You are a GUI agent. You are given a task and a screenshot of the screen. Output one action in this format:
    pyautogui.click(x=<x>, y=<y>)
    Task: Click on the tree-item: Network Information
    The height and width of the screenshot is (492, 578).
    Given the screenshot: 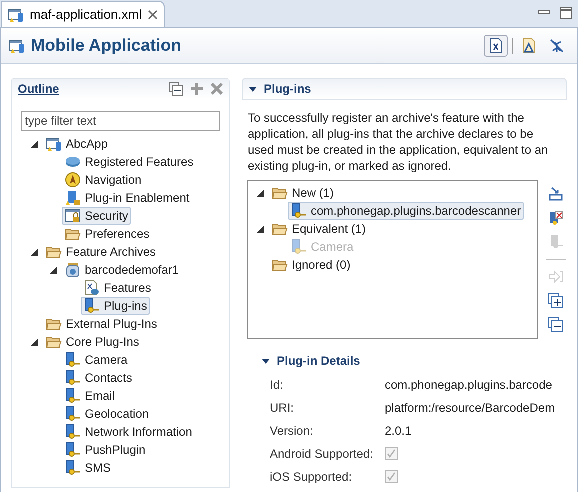 What is the action you would take?
    pyautogui.click(x=129, y=432)
    